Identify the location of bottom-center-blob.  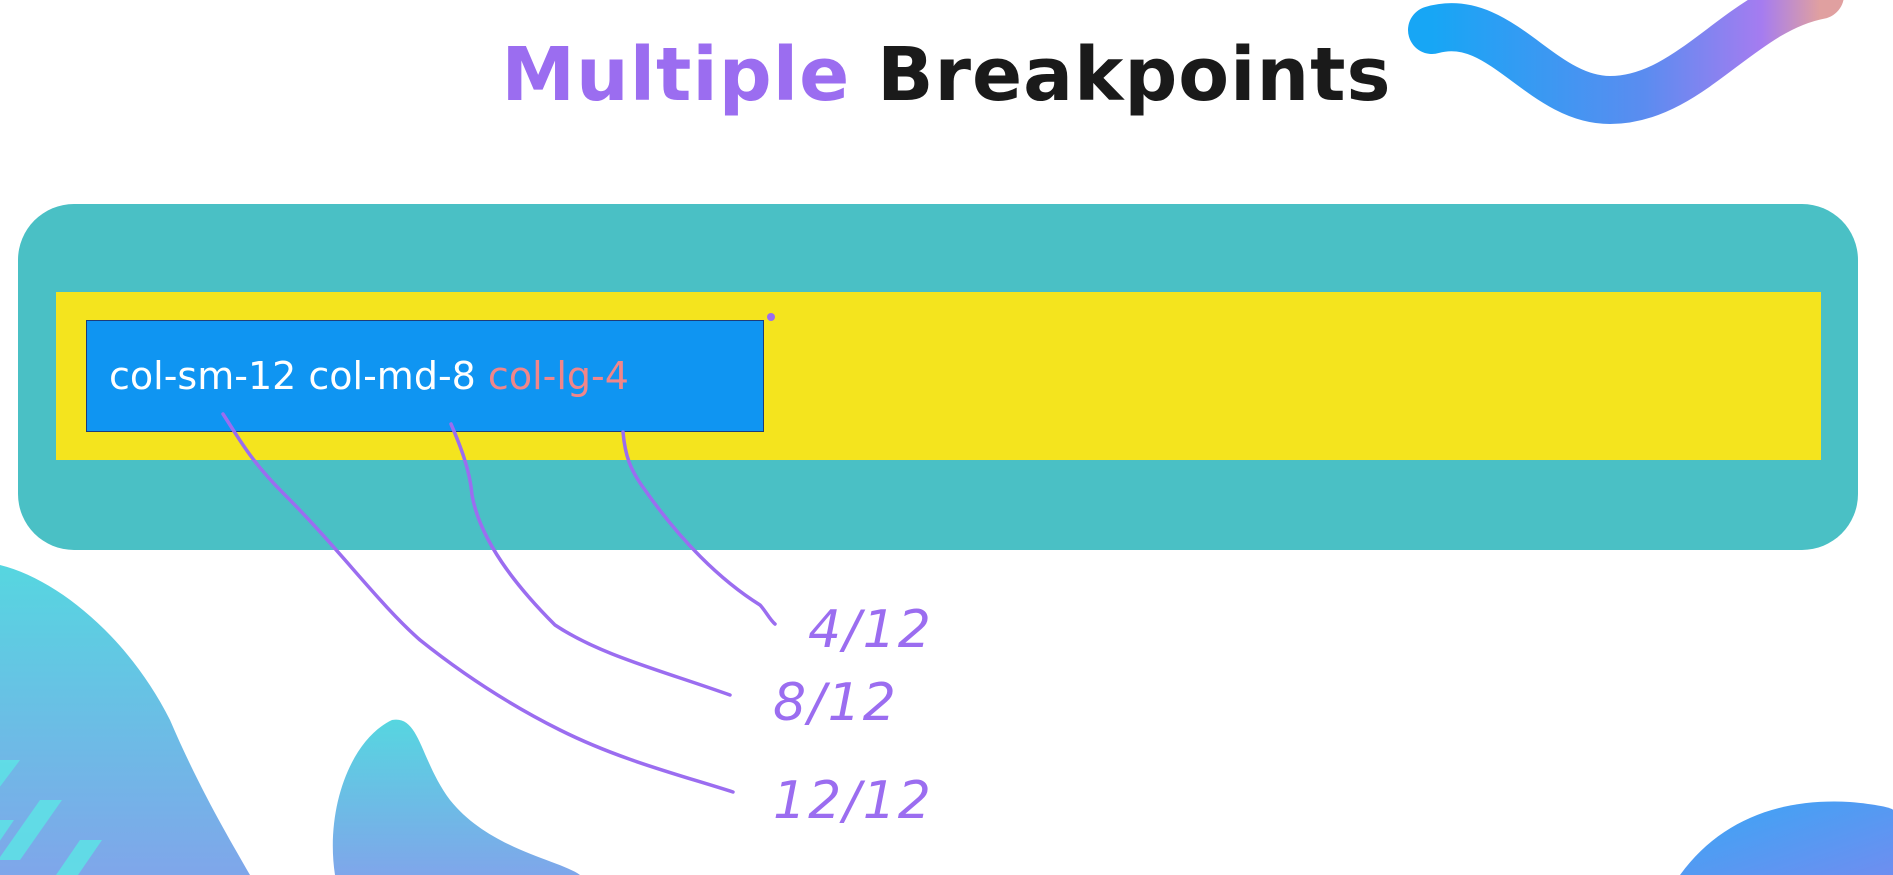
(456, 797).